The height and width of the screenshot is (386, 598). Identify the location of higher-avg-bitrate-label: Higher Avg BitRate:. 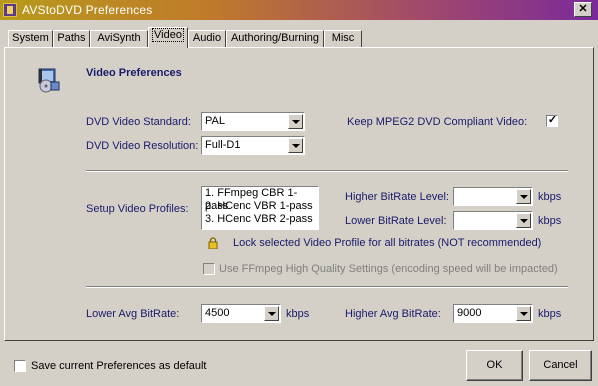
(393, 314).